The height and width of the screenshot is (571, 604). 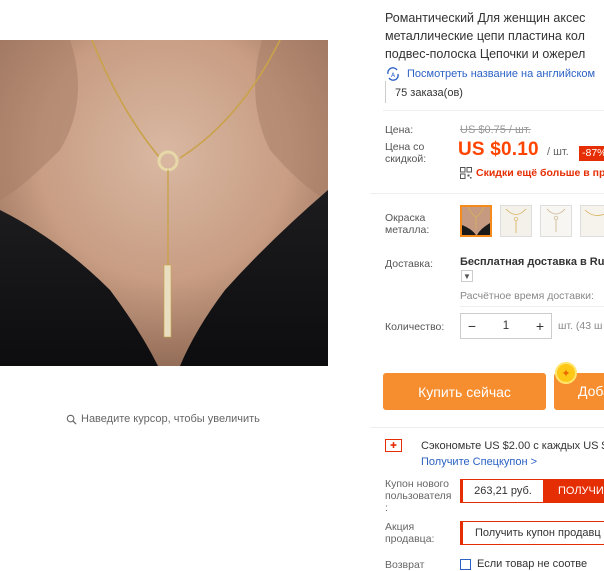 What do you see at coordinates (466, 173) in the screenshot?
I see `qr-code-icon` at bounding box center [466, 173].